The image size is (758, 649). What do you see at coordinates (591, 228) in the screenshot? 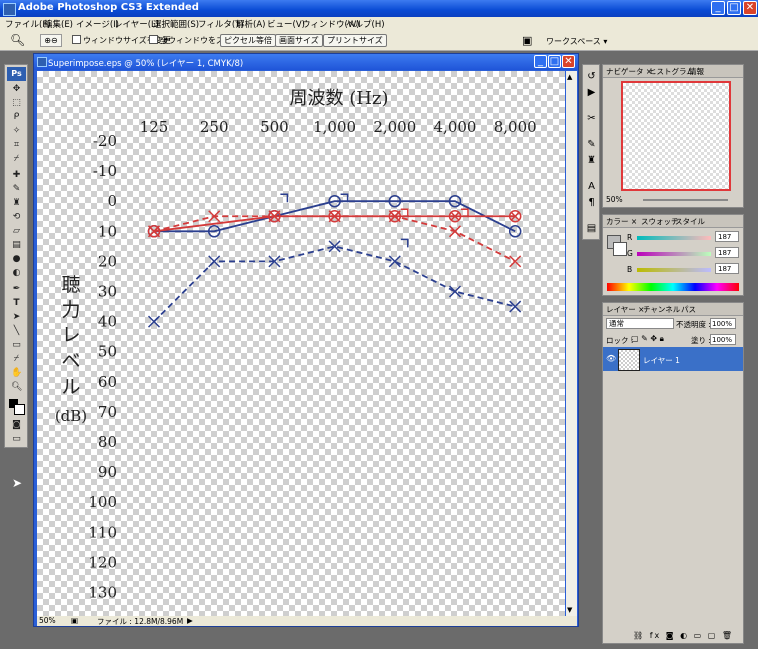
I see `layer-comps-icon: ▤` at bounding box center [591, 228].